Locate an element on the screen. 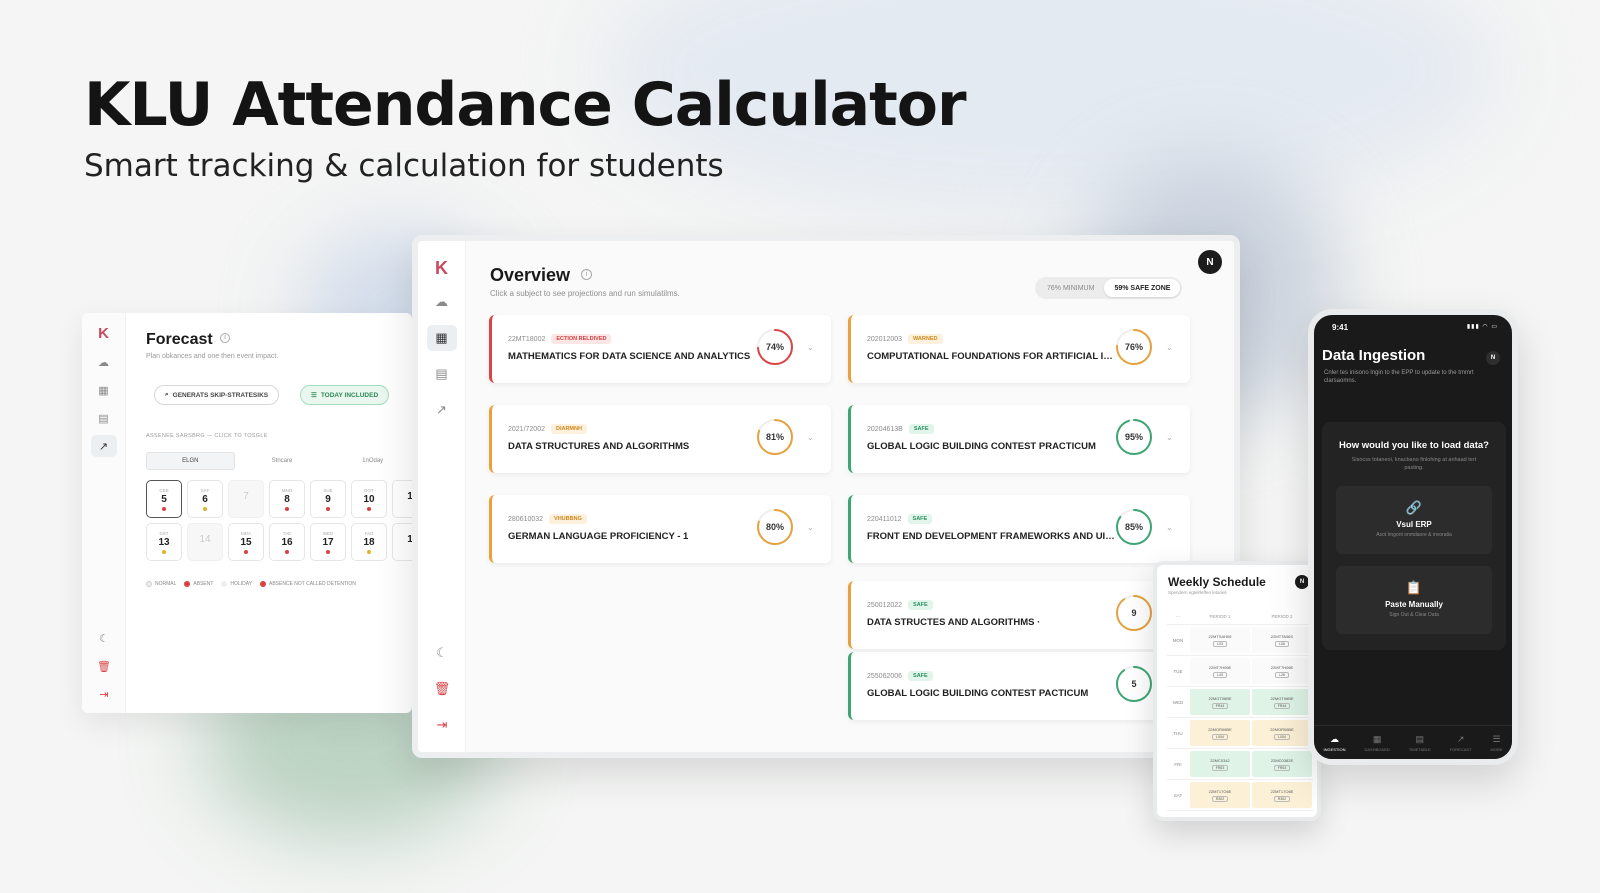  attendance-percent: 85% is located at coordinates (1133, 527).